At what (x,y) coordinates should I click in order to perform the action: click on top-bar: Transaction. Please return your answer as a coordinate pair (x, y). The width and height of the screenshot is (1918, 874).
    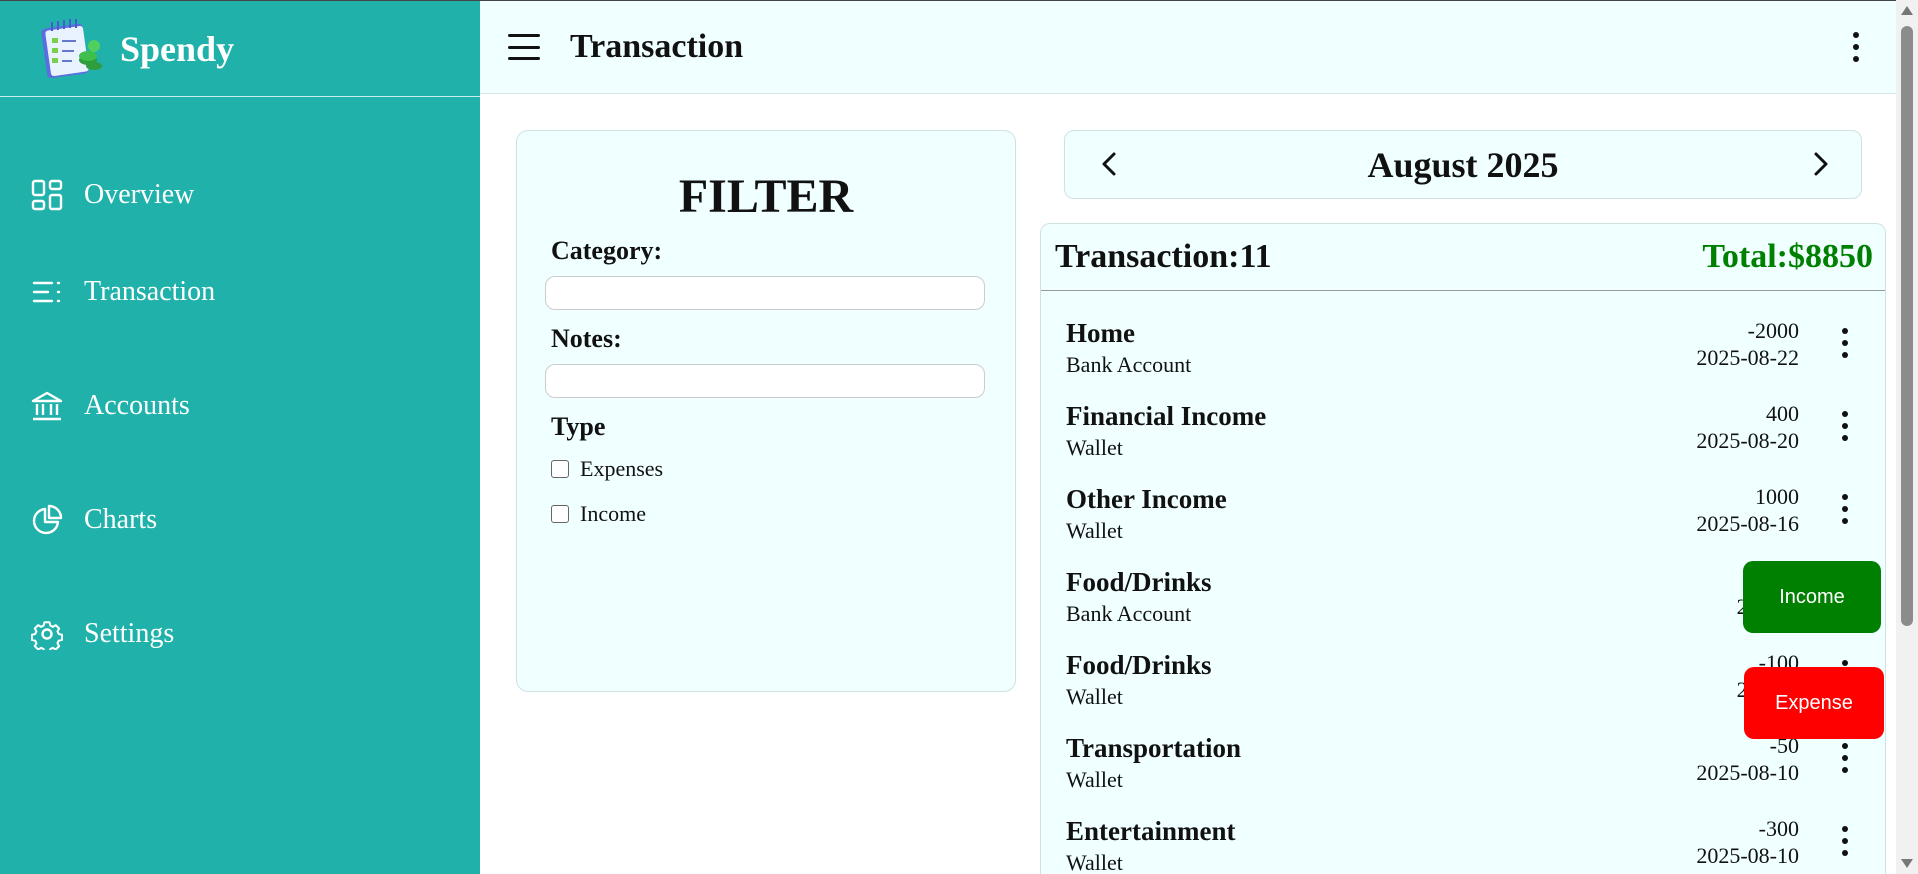
    Looking at the image, I should click on (1188, 47).